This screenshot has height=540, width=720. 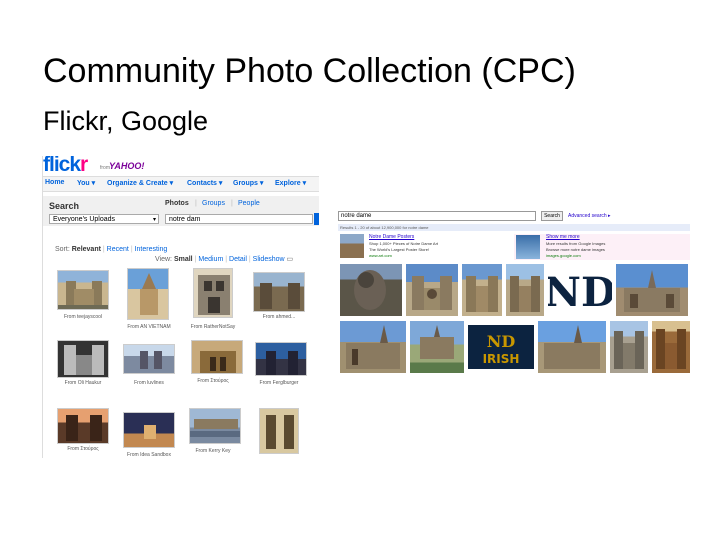 What do you see at coordinates (149, 327) in the screenshot?
I see `photo-caption: From AN VIETNAM` at bounding box center [149, 327].